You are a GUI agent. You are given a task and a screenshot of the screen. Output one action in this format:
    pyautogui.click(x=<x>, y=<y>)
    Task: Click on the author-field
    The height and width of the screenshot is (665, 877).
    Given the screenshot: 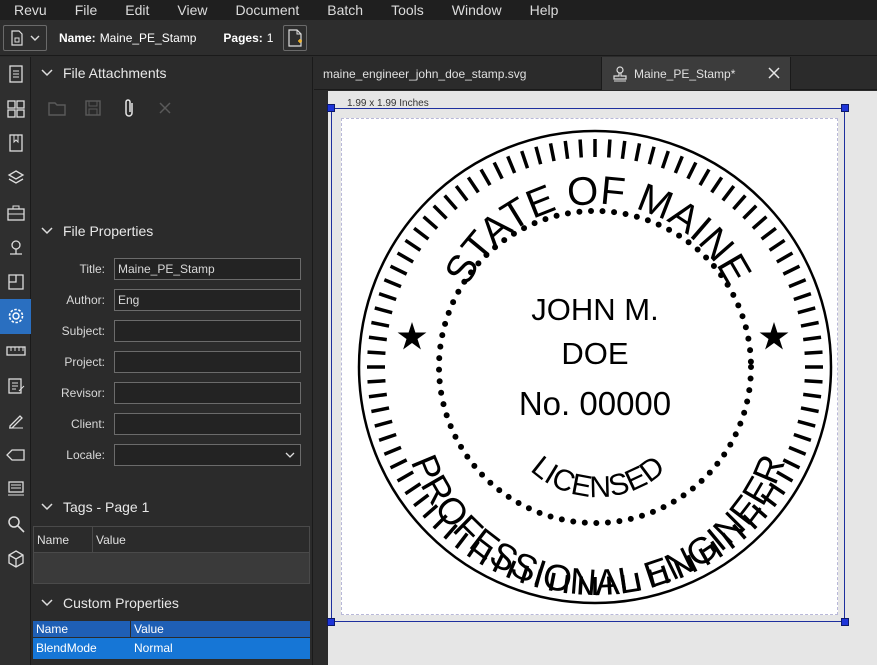 What is the action you would take?
    pyautogui.click(x=207, y=300)
    